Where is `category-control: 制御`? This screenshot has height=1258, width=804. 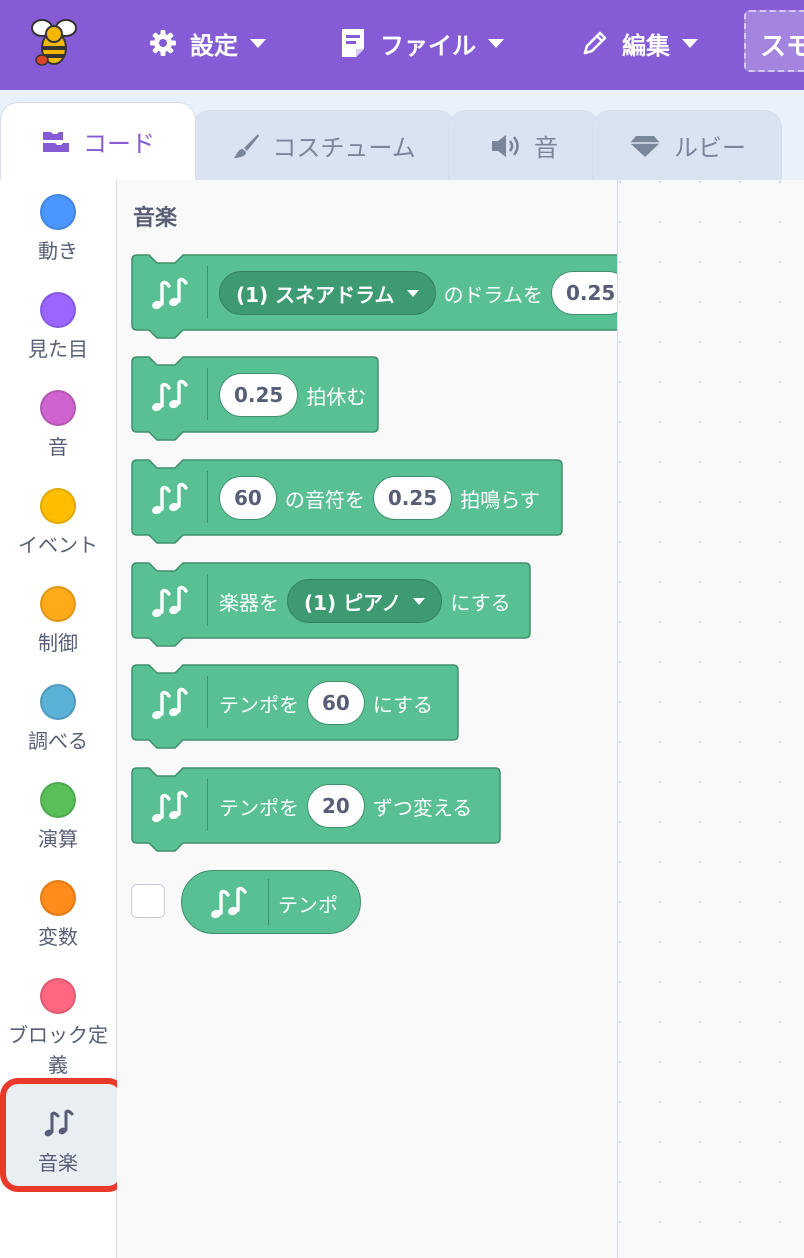 category-control: 制御 is located at coordinates (58, 622).